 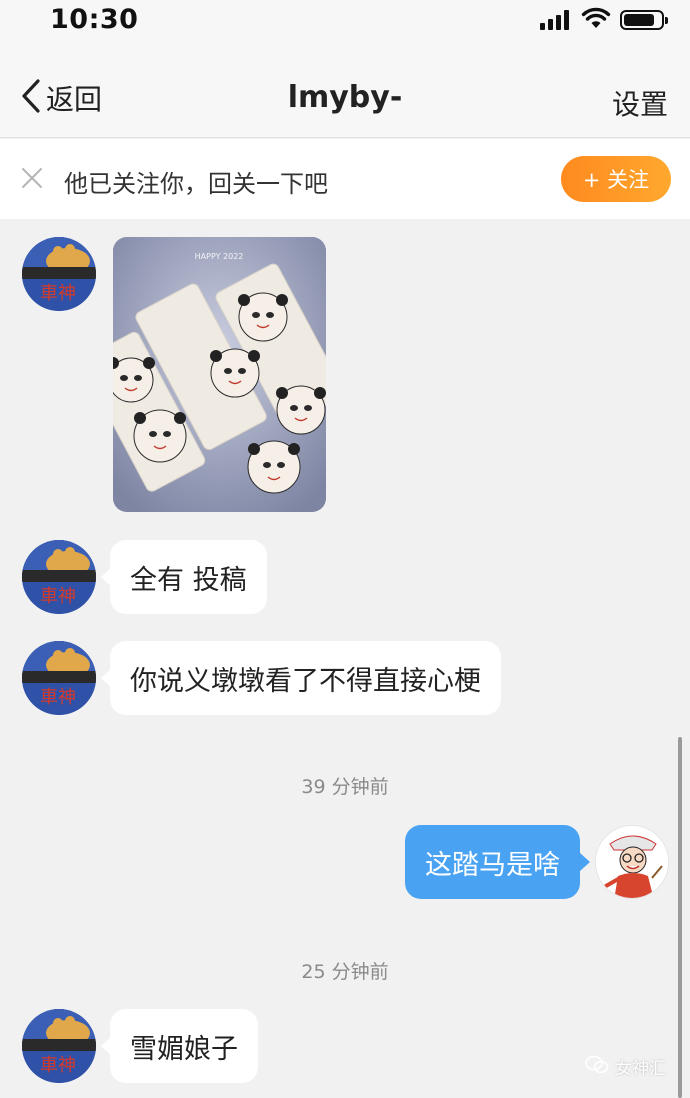 I want to click on status-time: 10:30, so click(x=94, y=19).